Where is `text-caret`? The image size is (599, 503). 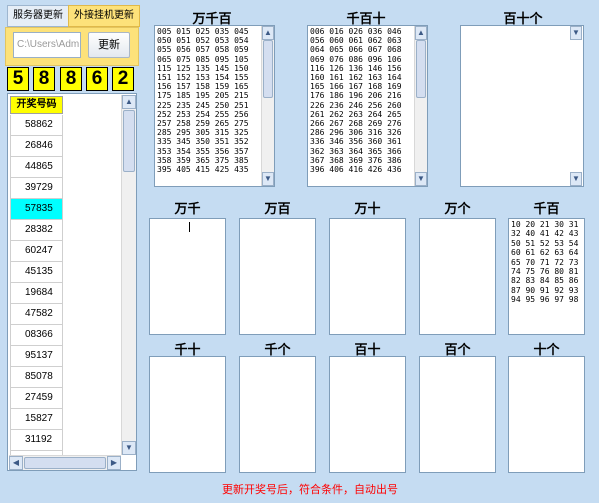
text-caret is located at coordinates (189, 227).